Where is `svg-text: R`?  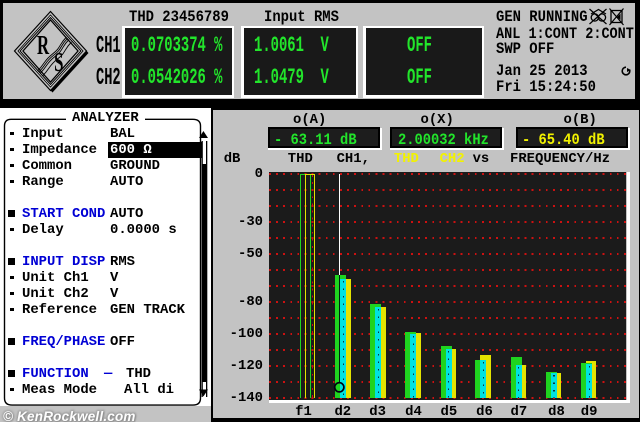
svg-text: R is located at coordinates (43, 45).